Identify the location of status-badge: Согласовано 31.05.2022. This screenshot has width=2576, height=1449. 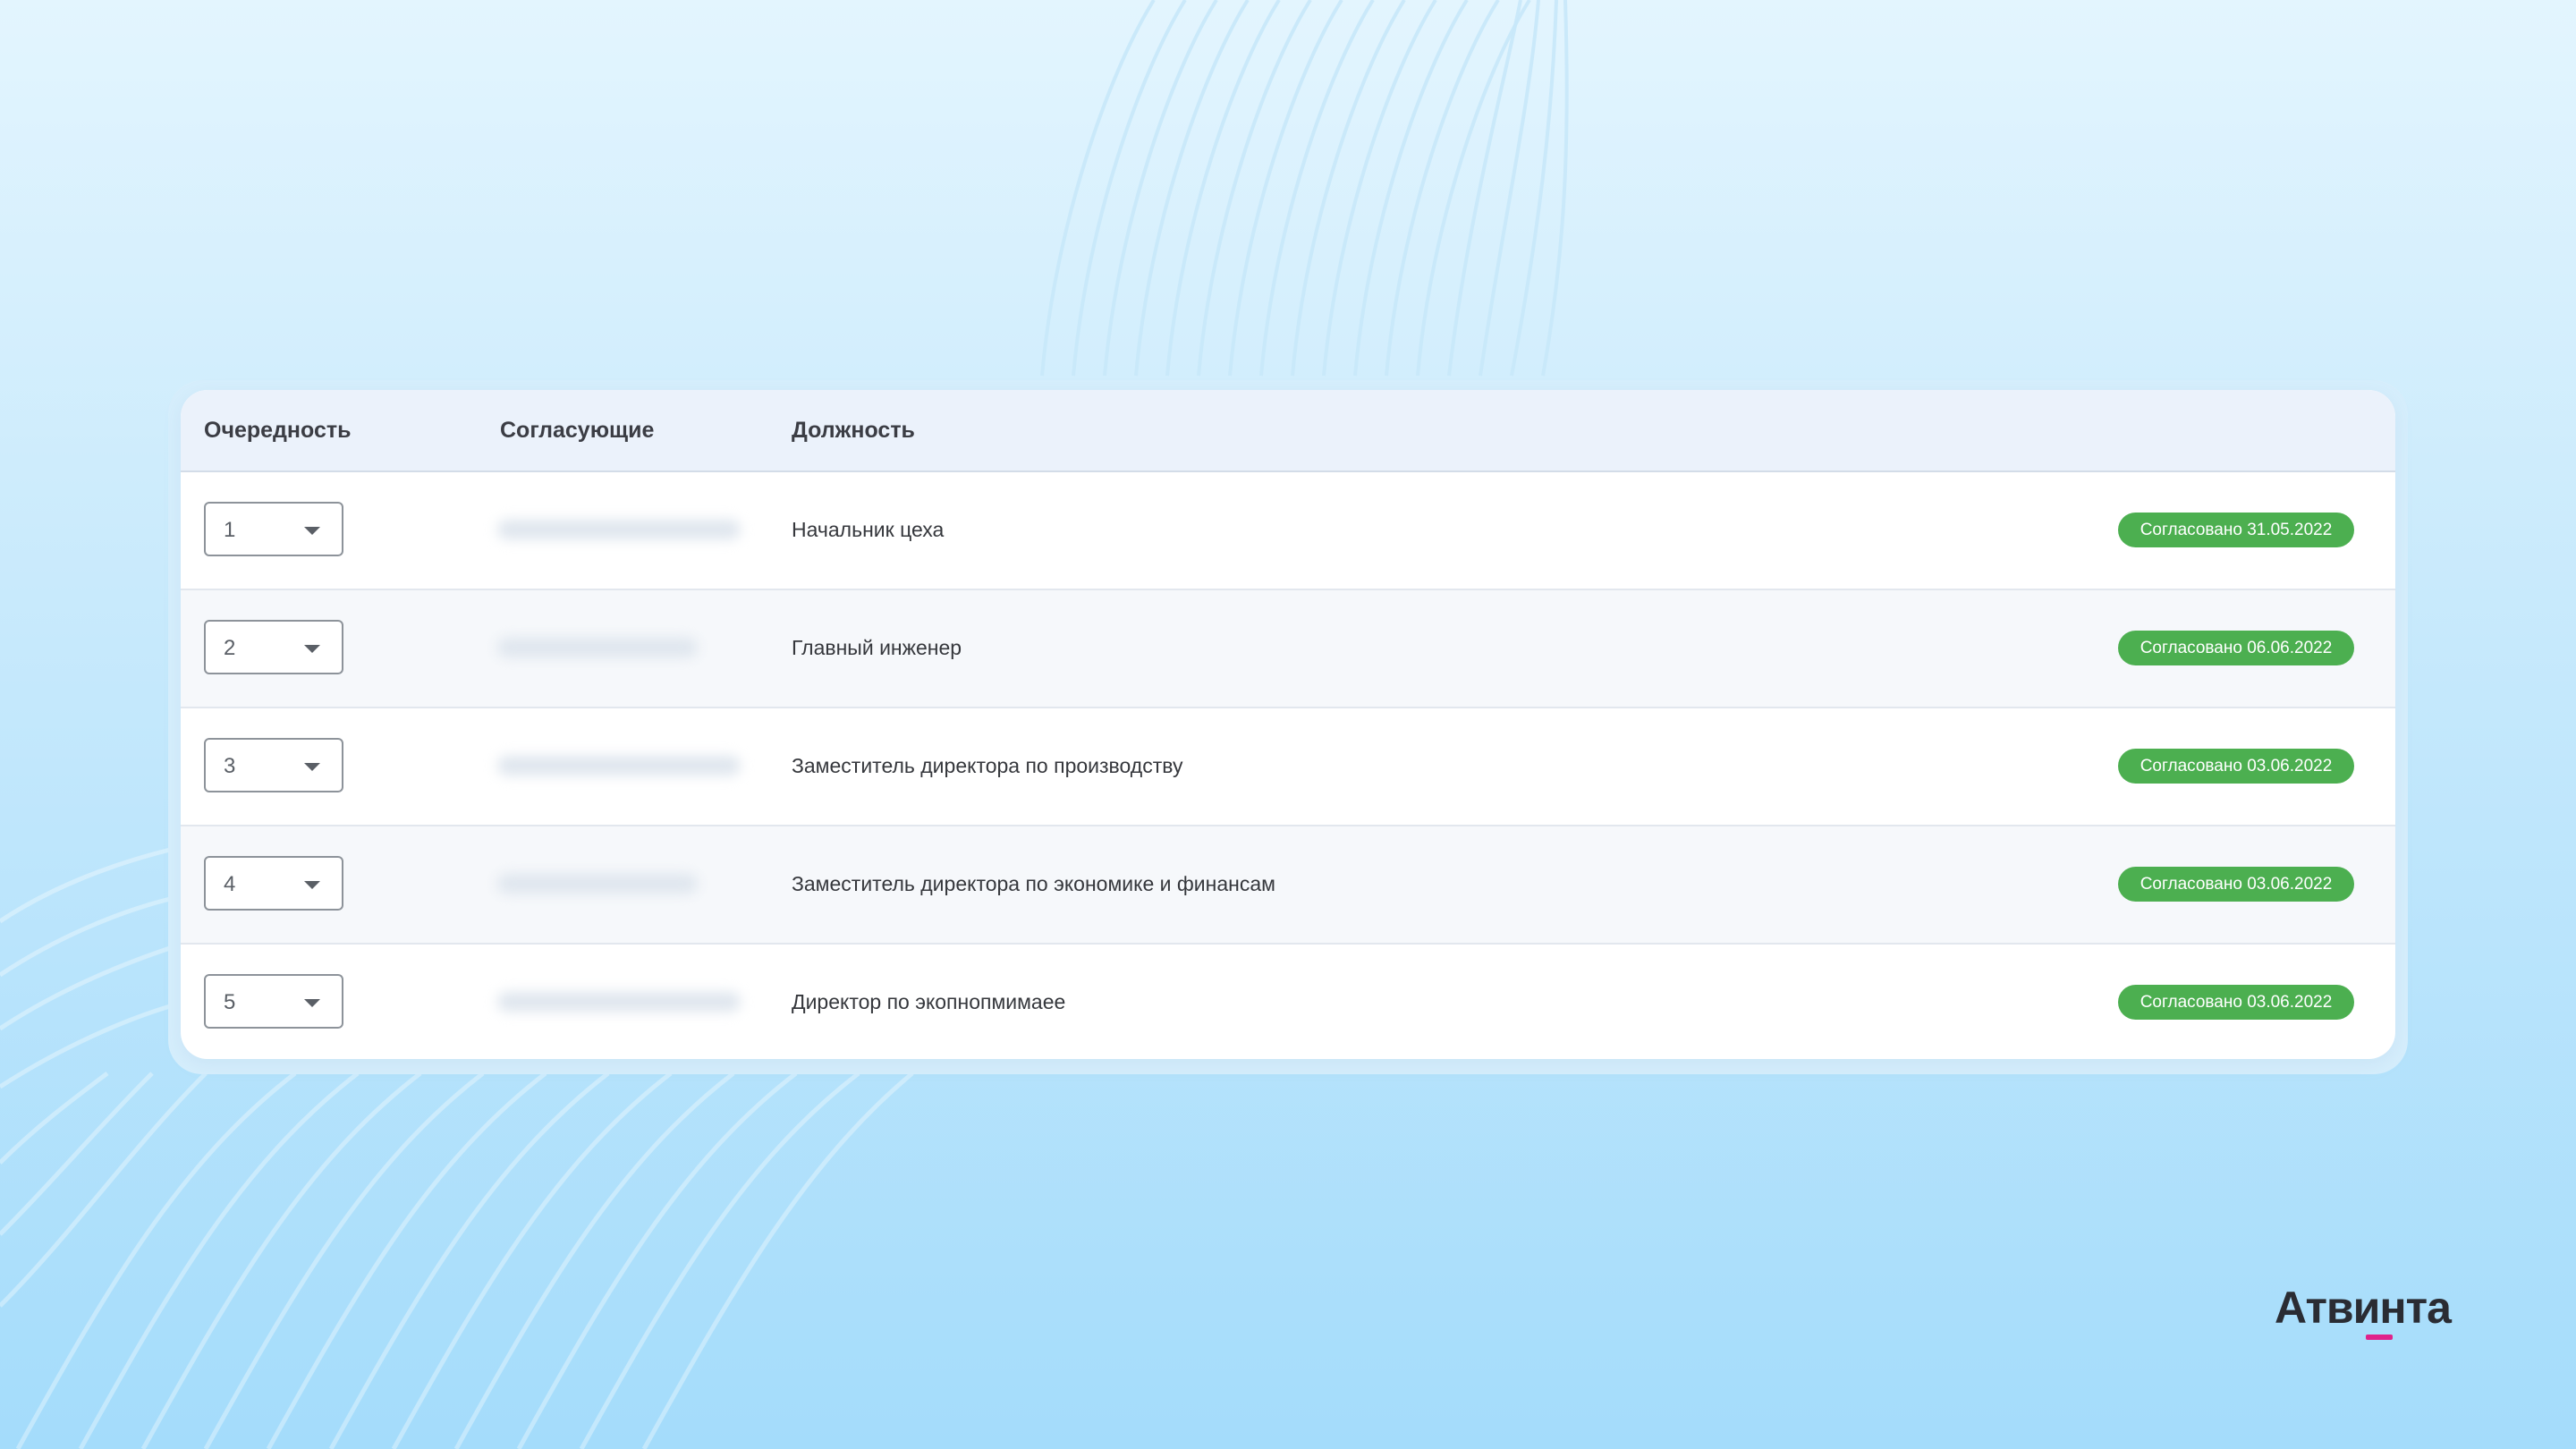
(2236, 530).